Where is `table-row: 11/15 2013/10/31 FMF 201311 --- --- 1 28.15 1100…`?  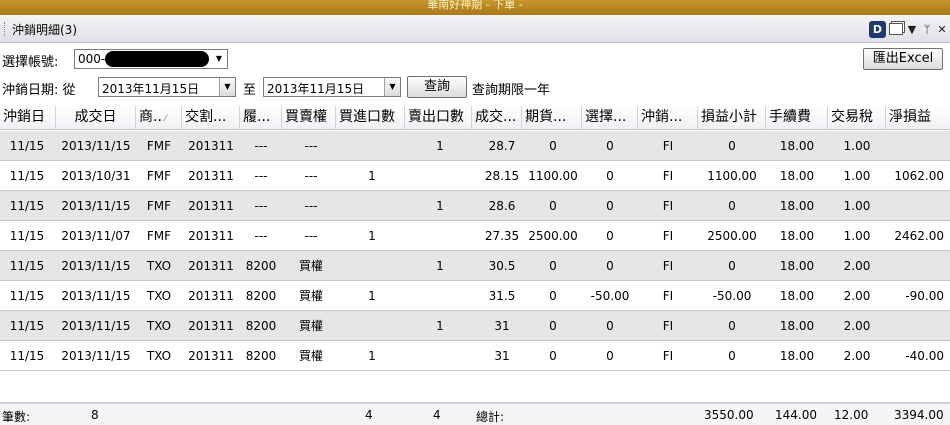
table-row: 11/15 2013/10/31 FMF 201311 --- --- 1 28.15 1100… is located at coordinates (475, 176).